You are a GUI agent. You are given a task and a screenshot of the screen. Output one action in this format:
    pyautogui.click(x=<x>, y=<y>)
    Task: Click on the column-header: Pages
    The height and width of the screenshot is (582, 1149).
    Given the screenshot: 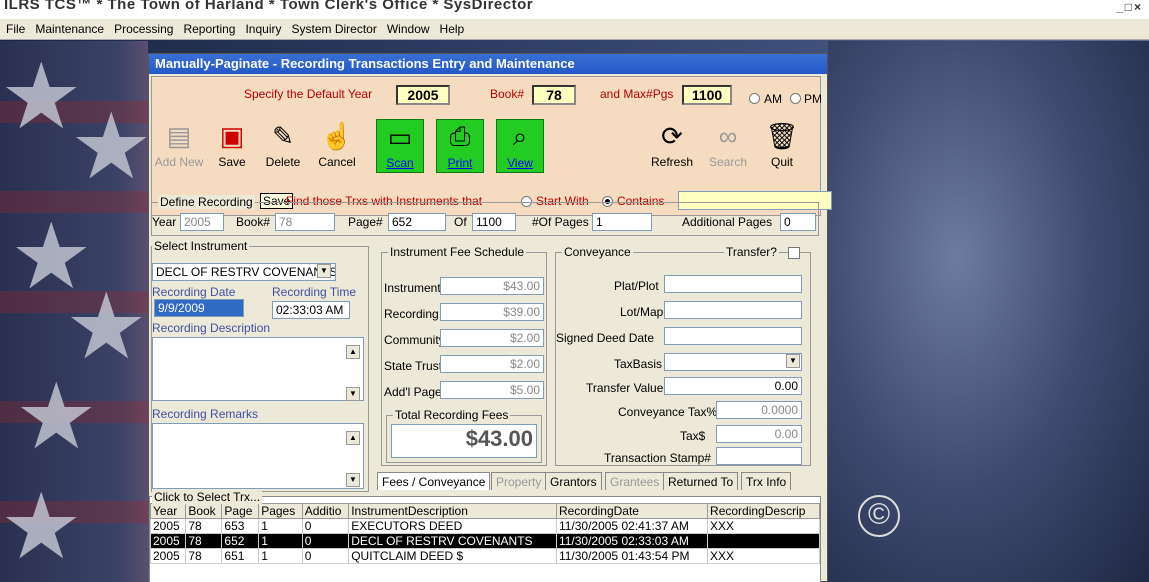 What is the action you would take?
    pyautogui.click(x=280, y=511)
    